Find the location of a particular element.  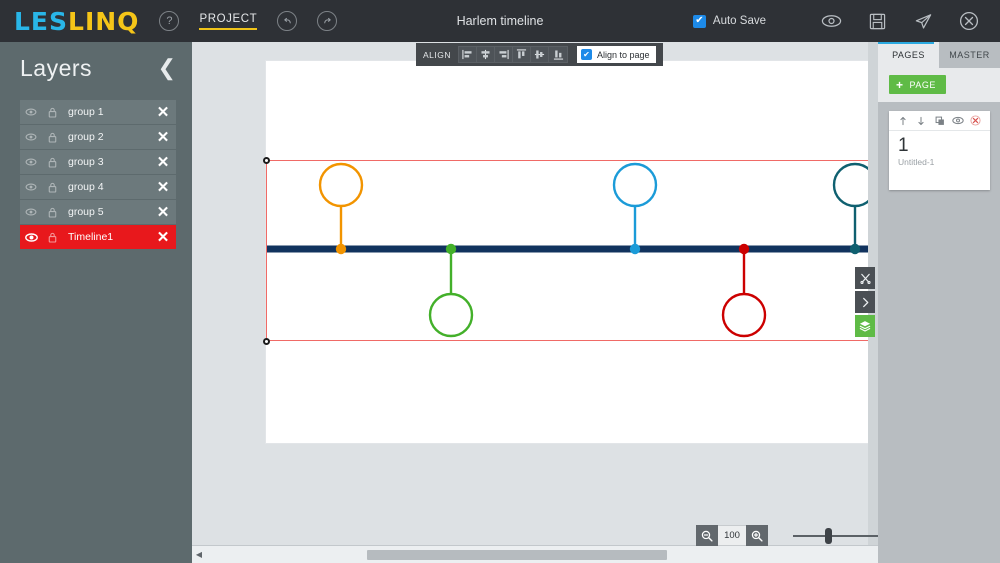

layer-row: group 1 ✕ is located at coordinates (98, 112).